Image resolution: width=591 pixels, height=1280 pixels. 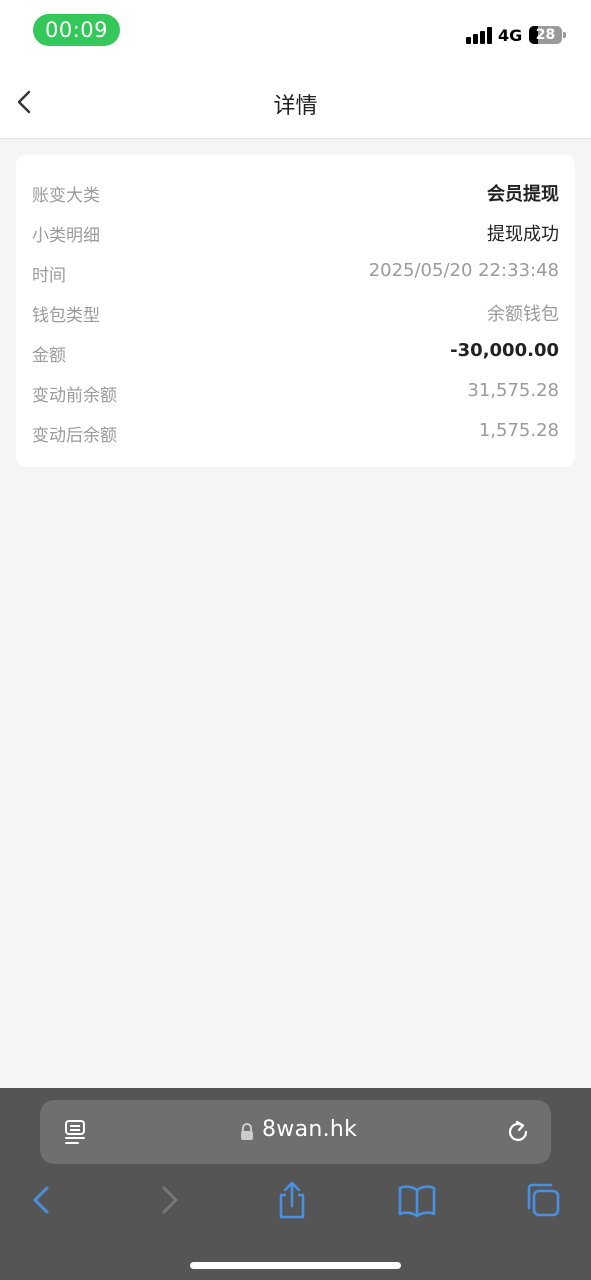 What do you see at coordinates (295, 32) in the screenshot?
I see `status-bar: 00:09 4G 28` at bounding box center [295, 32].